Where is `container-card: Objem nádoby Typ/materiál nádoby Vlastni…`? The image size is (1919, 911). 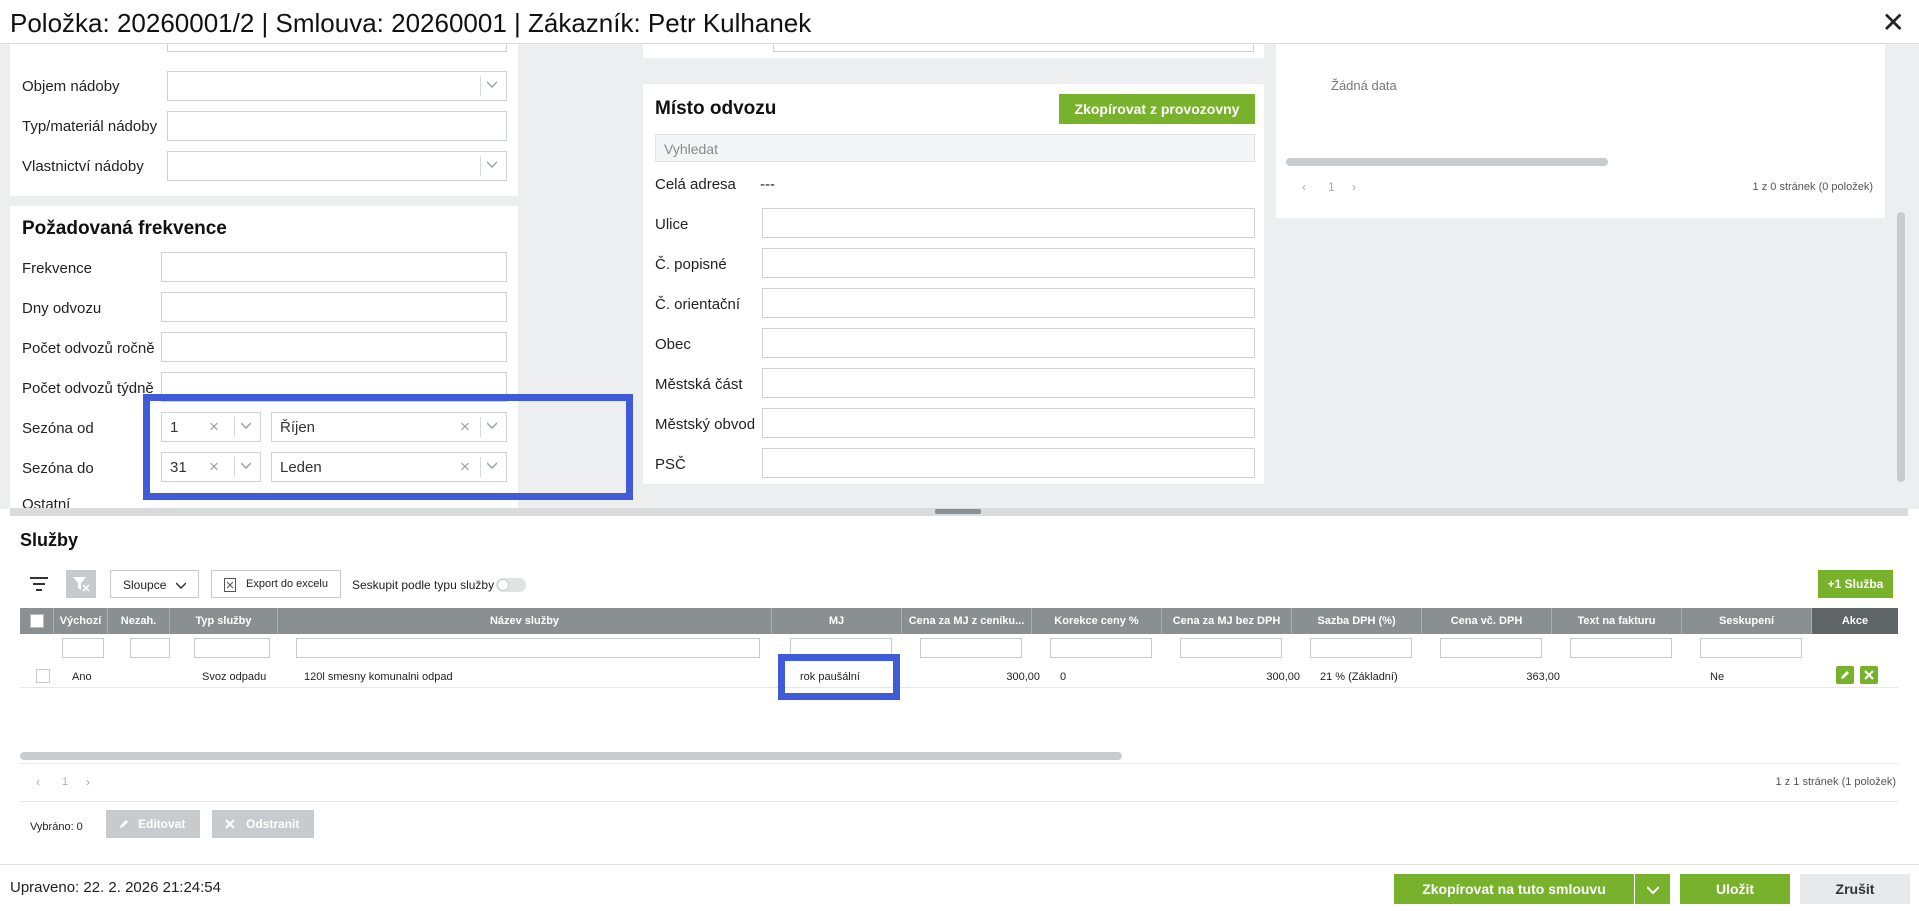 container-card: Objem nádoby Typ/materiál nádoby Vlastni… is located at coordinates (264, 120).